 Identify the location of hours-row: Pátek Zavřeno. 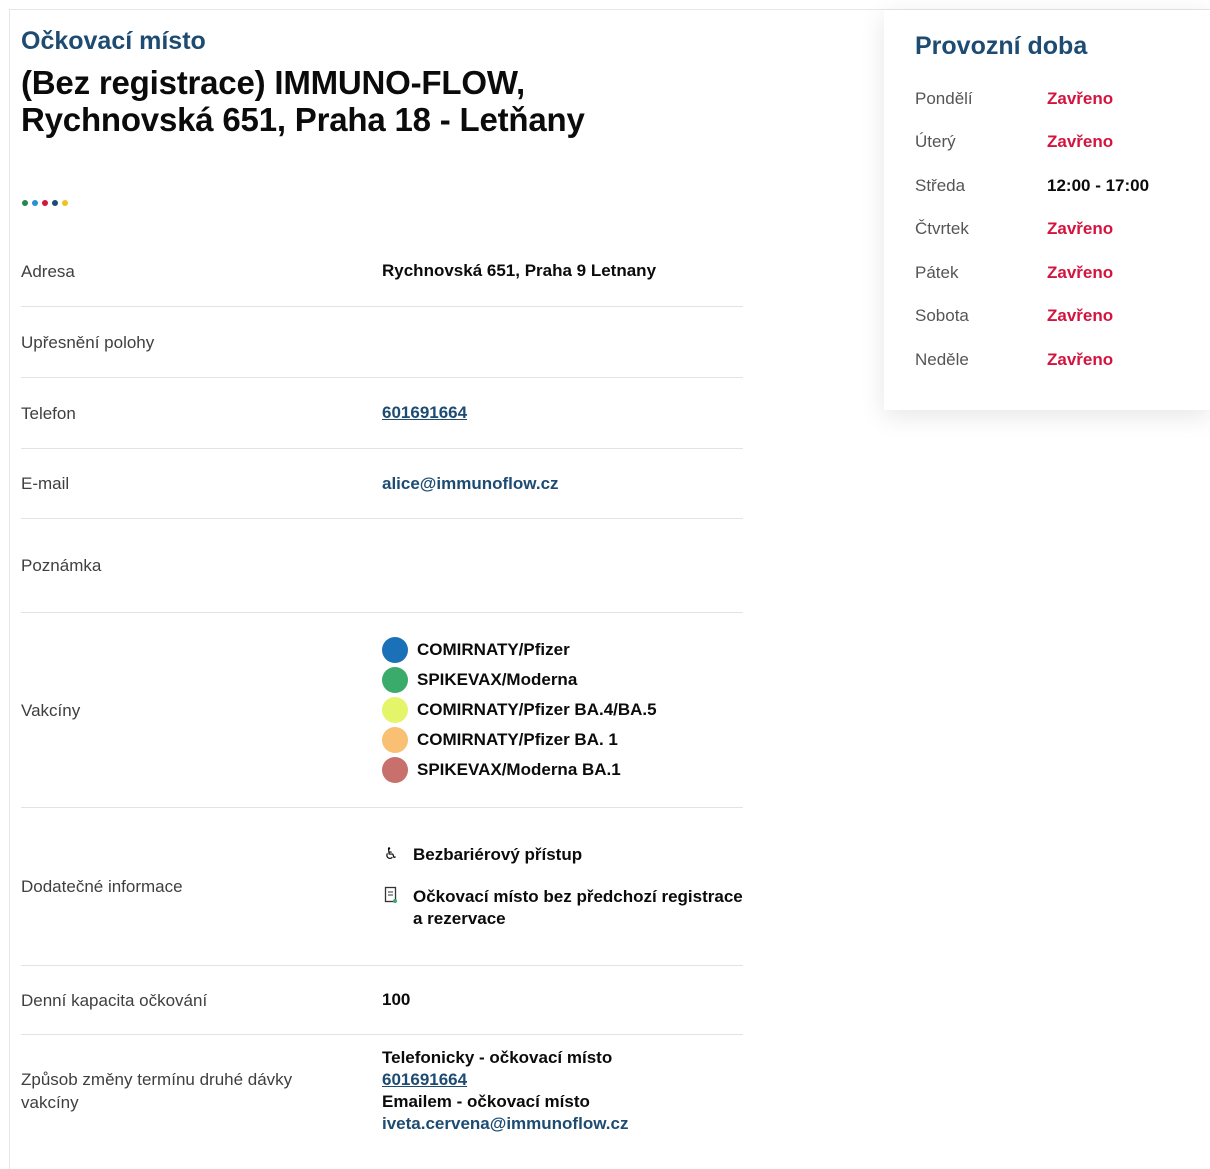
(1062, 273).